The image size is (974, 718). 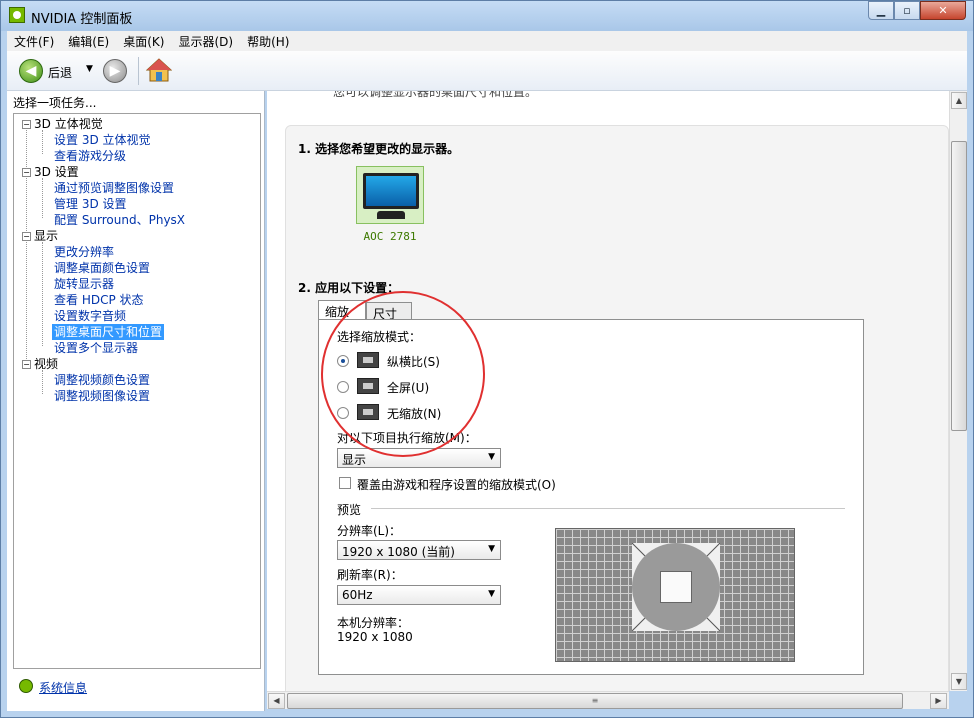 What do you see at coordinates (102, 380) in the screenshot?
I see `tree-item-video-color: 调整视频颜色设置` at bounding box center [102, 380].